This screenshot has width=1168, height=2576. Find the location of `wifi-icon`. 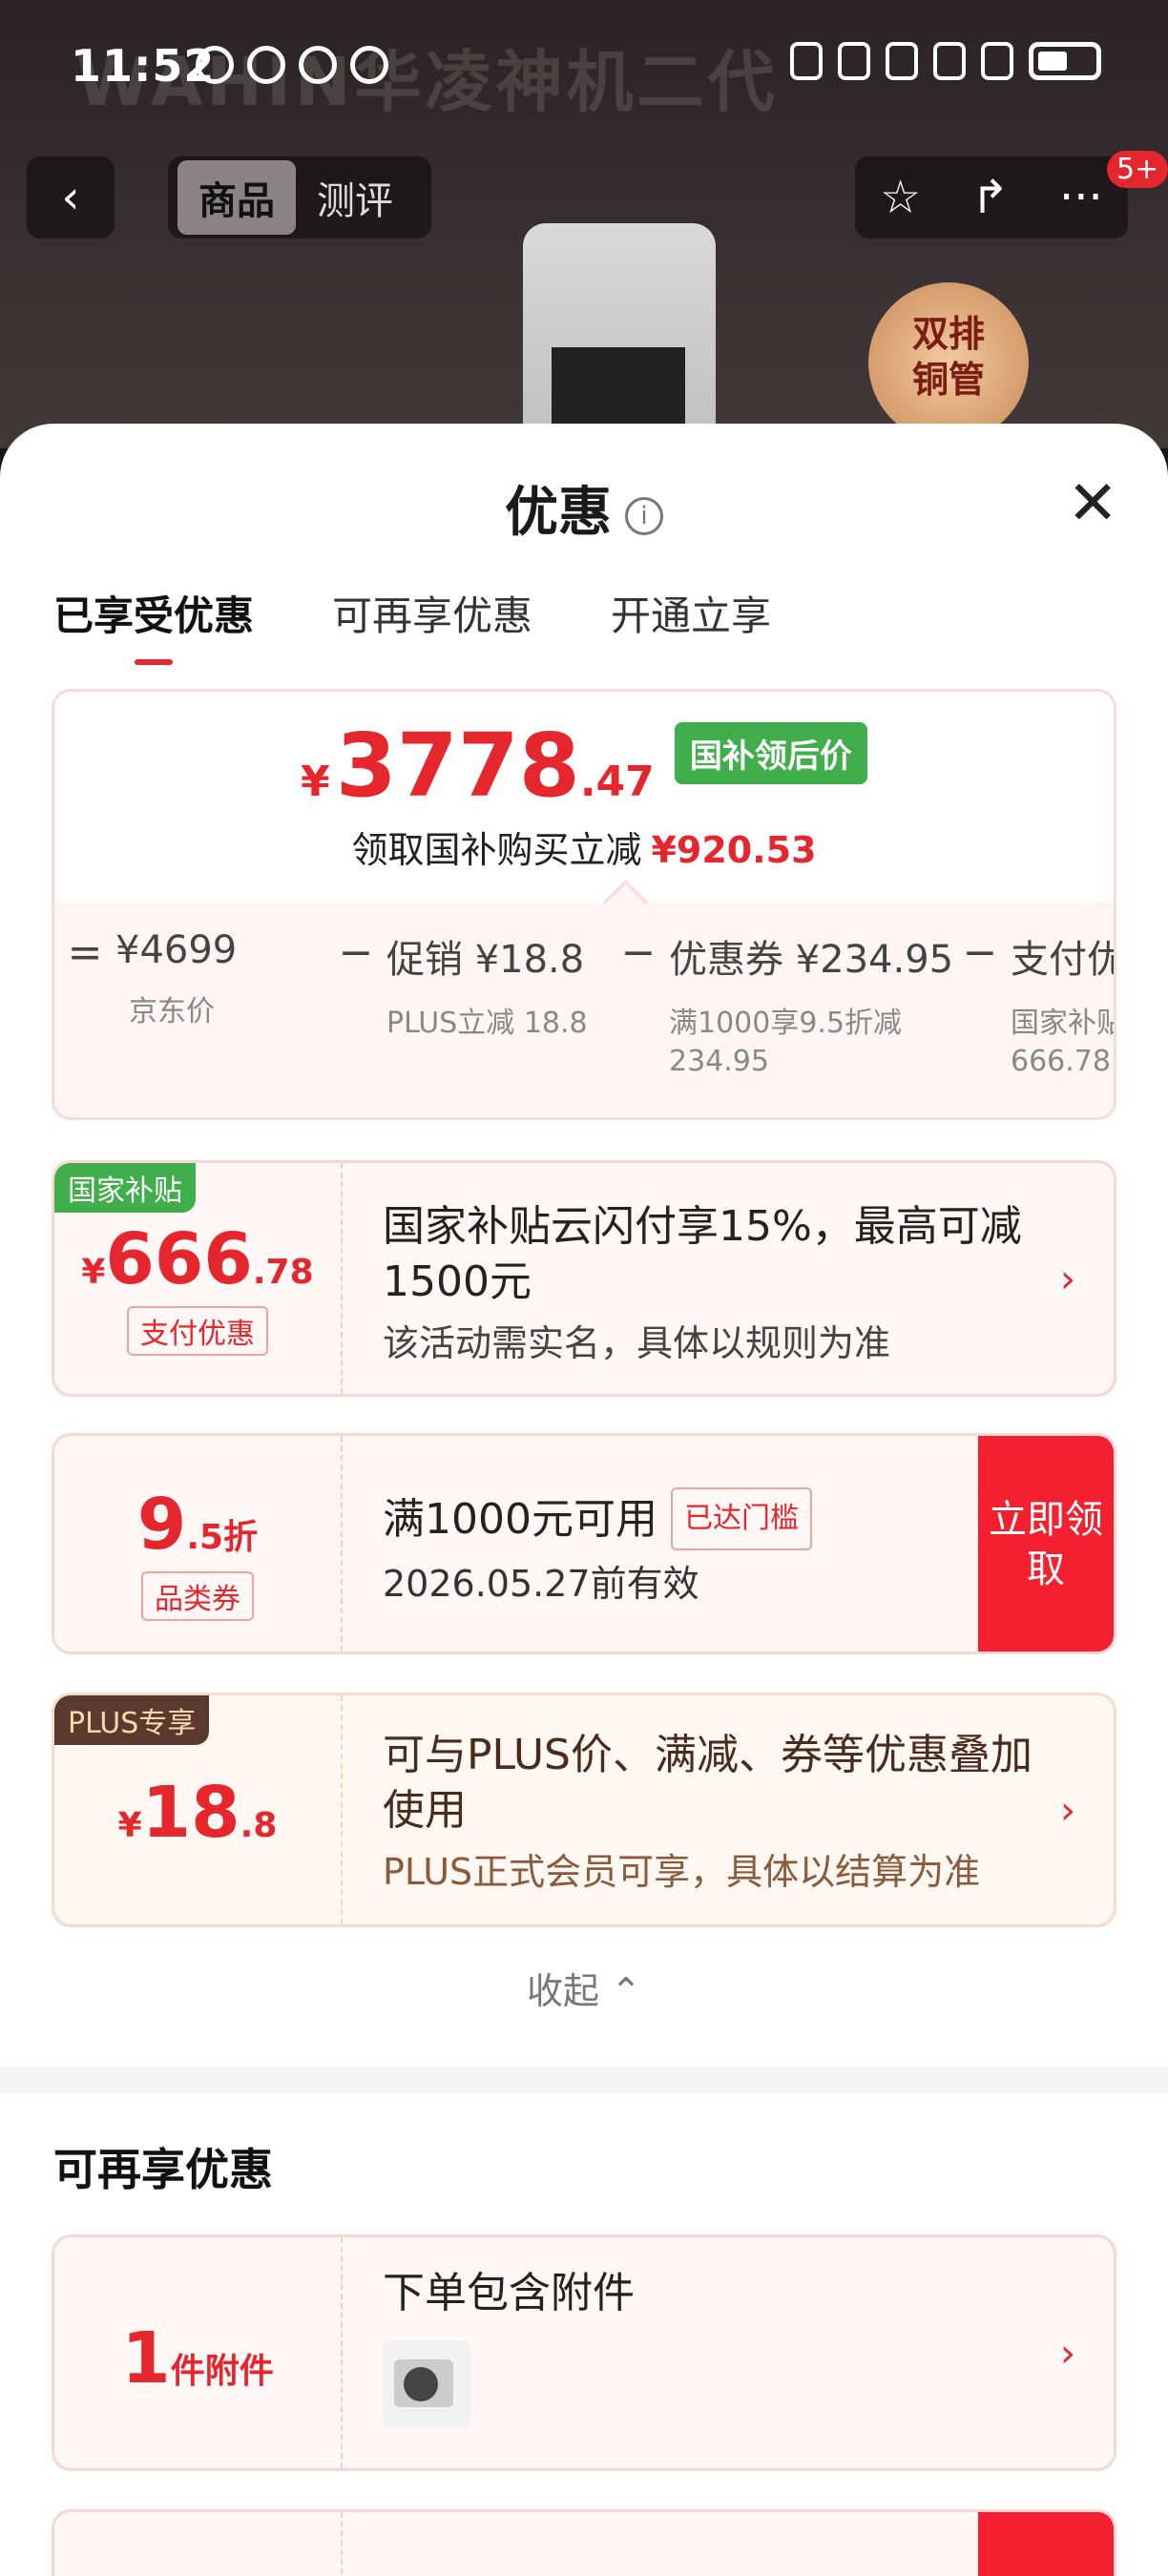

wifi-icon is located at coordinates (949, 61).